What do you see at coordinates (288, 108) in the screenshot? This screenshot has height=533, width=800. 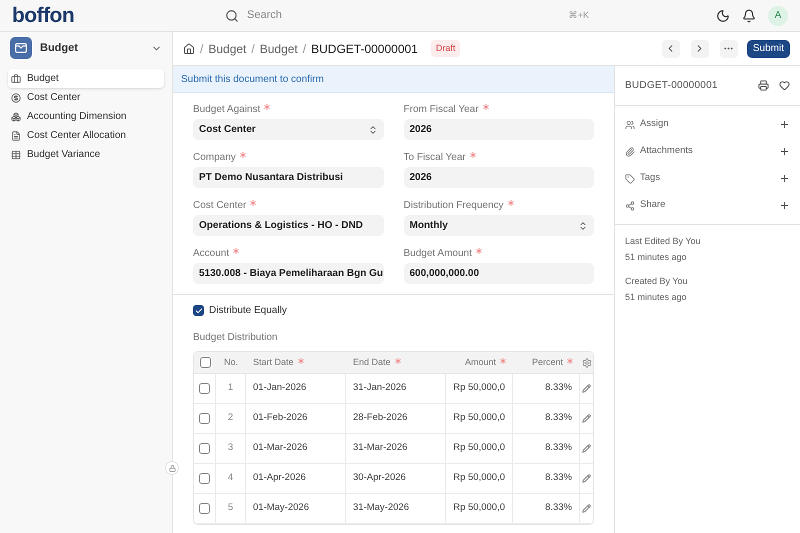 I see `field-label: Budget Against` at bounding box center [288, 108].